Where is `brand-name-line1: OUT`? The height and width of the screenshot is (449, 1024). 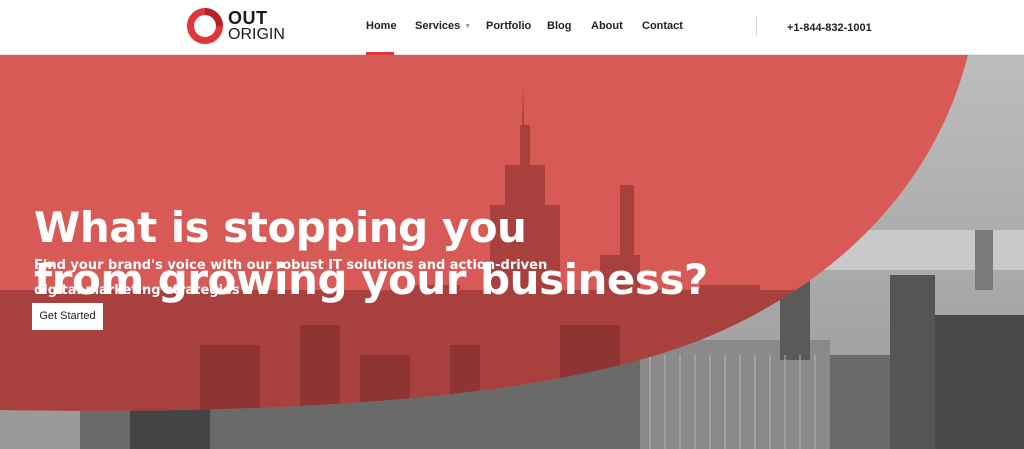
brand-name-line1: OUT is located at coordinates (248, 18).